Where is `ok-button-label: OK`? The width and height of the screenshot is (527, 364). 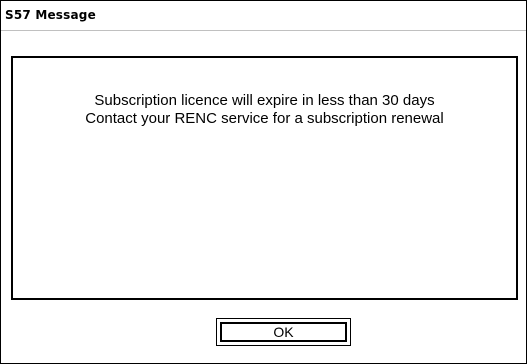
ok-button-label: OK is located at coordinates (283, 332).